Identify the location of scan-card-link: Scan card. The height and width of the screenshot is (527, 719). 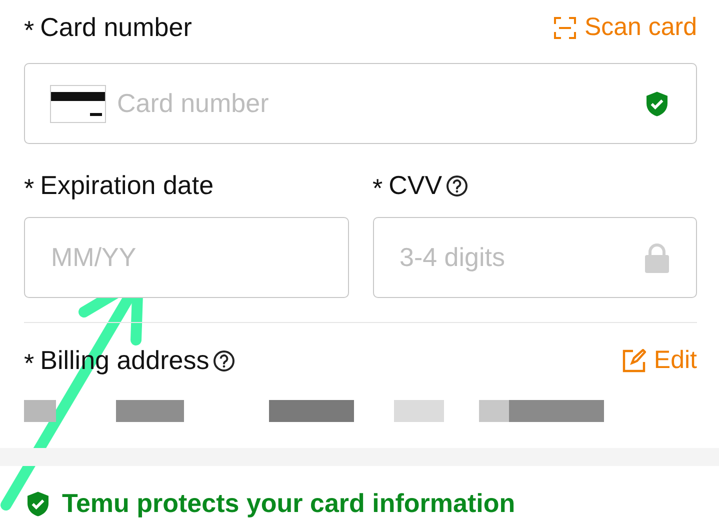
(625, 27).